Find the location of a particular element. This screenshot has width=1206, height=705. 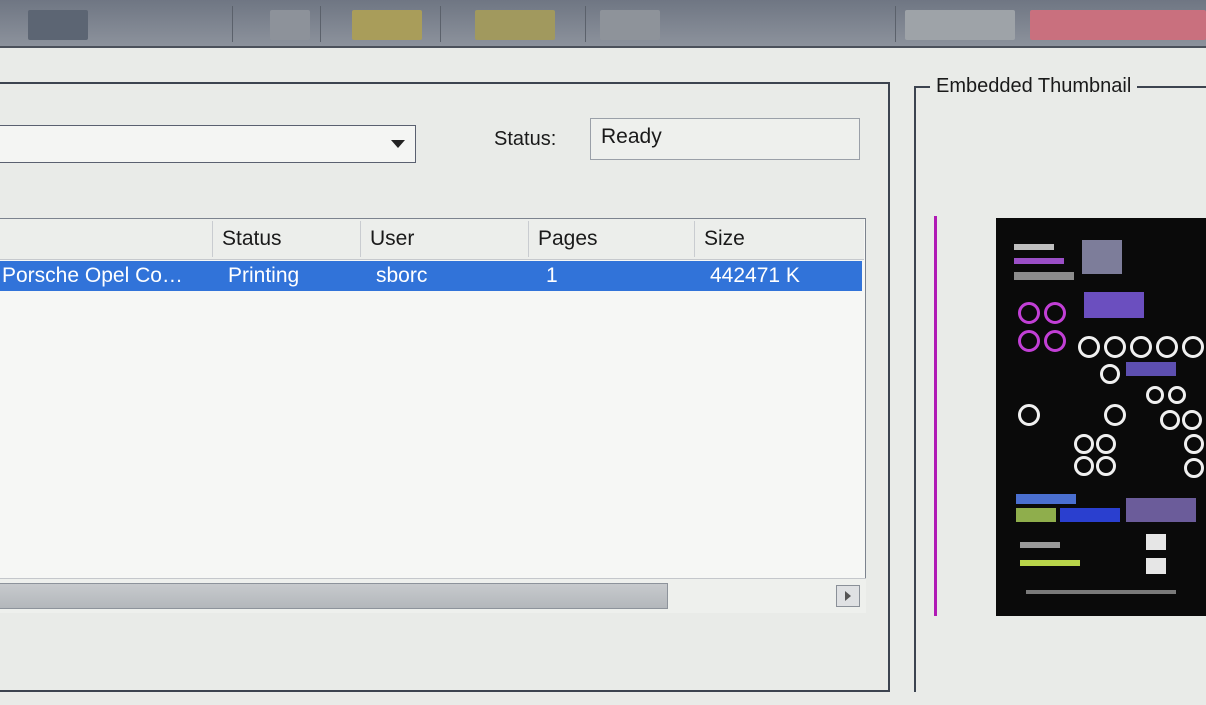

document-icon is located at coordinates (290, 25).